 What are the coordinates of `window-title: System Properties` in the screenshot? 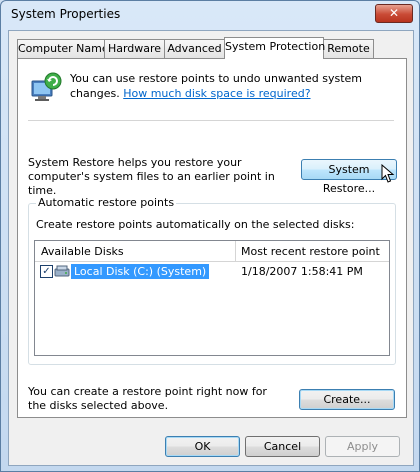 It's located at (66, 14).